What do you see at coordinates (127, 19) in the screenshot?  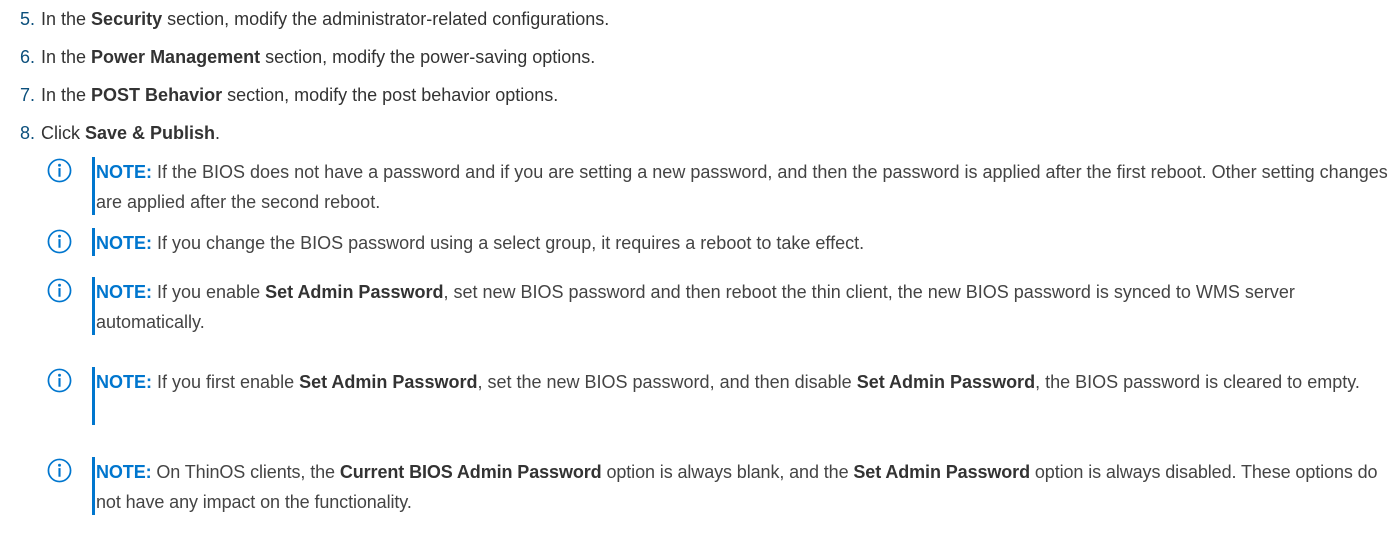 I see `step-bold-term: Security` at bounding box center [127, 19].